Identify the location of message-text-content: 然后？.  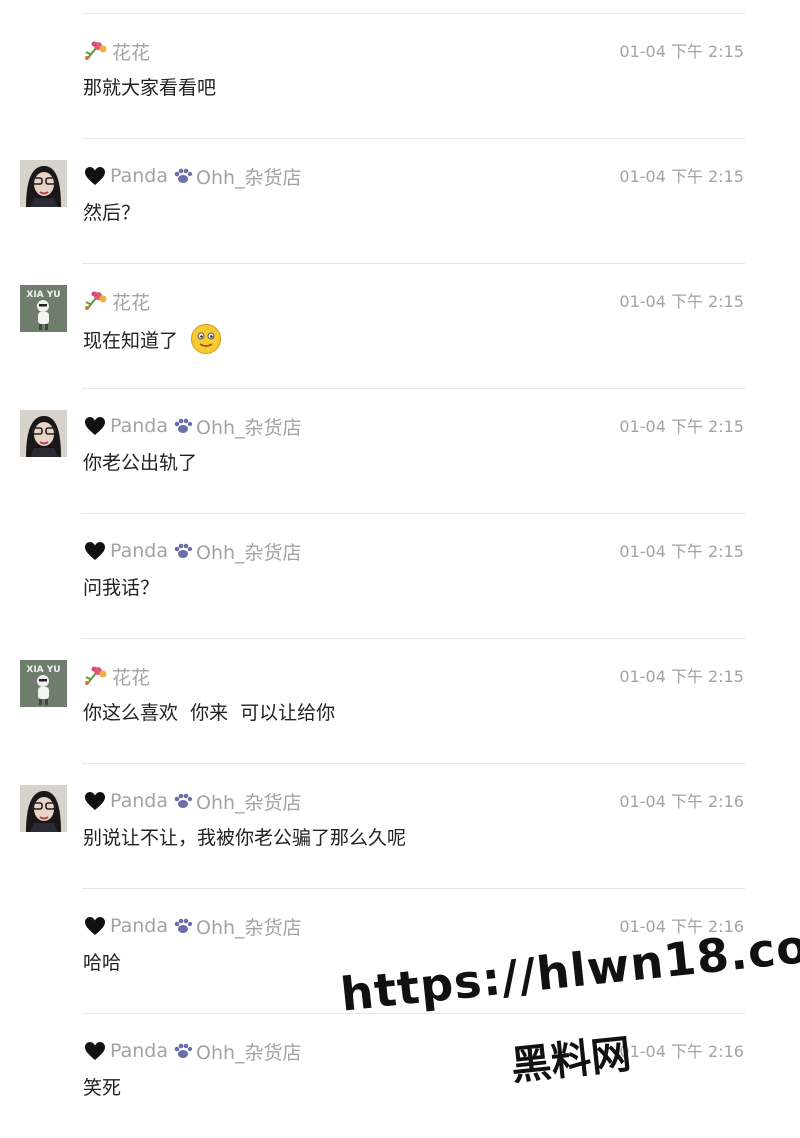
(112, 213).